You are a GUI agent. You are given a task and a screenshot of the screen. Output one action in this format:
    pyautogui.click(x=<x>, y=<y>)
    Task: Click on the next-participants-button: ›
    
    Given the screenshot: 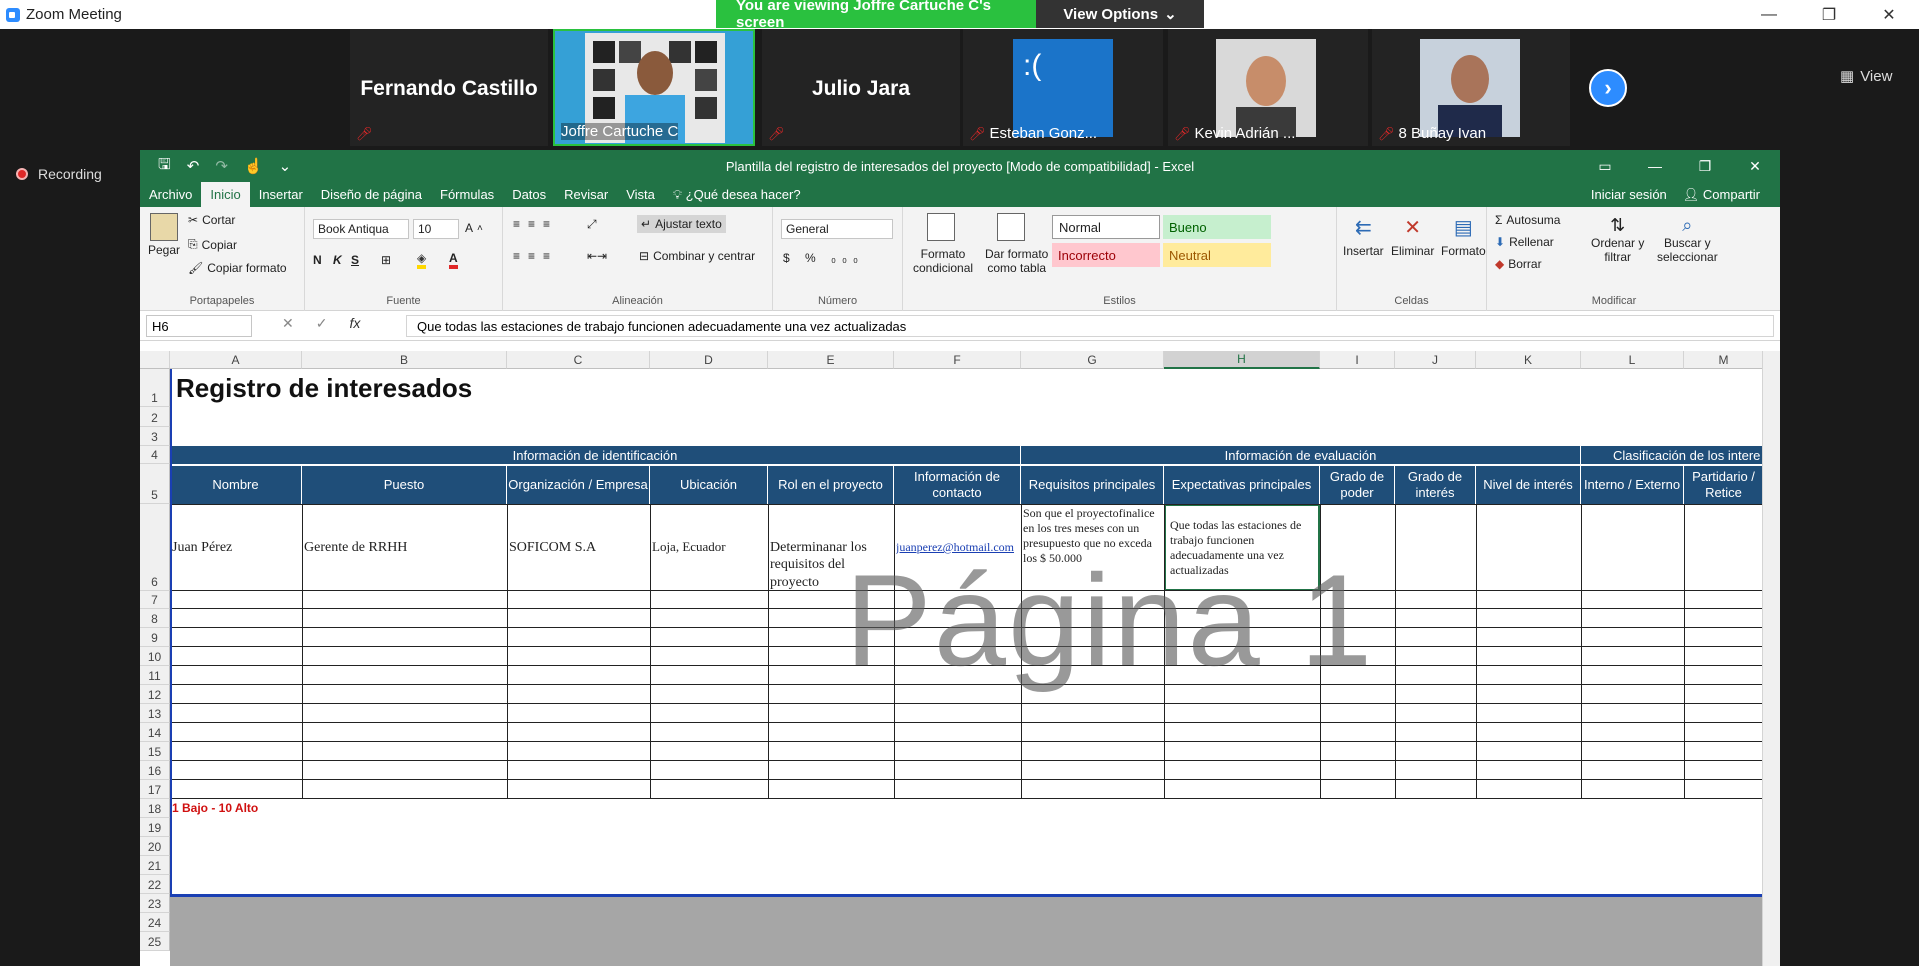 What is the action you would take?
    pyautogui.click(x=1608, y=88)
    